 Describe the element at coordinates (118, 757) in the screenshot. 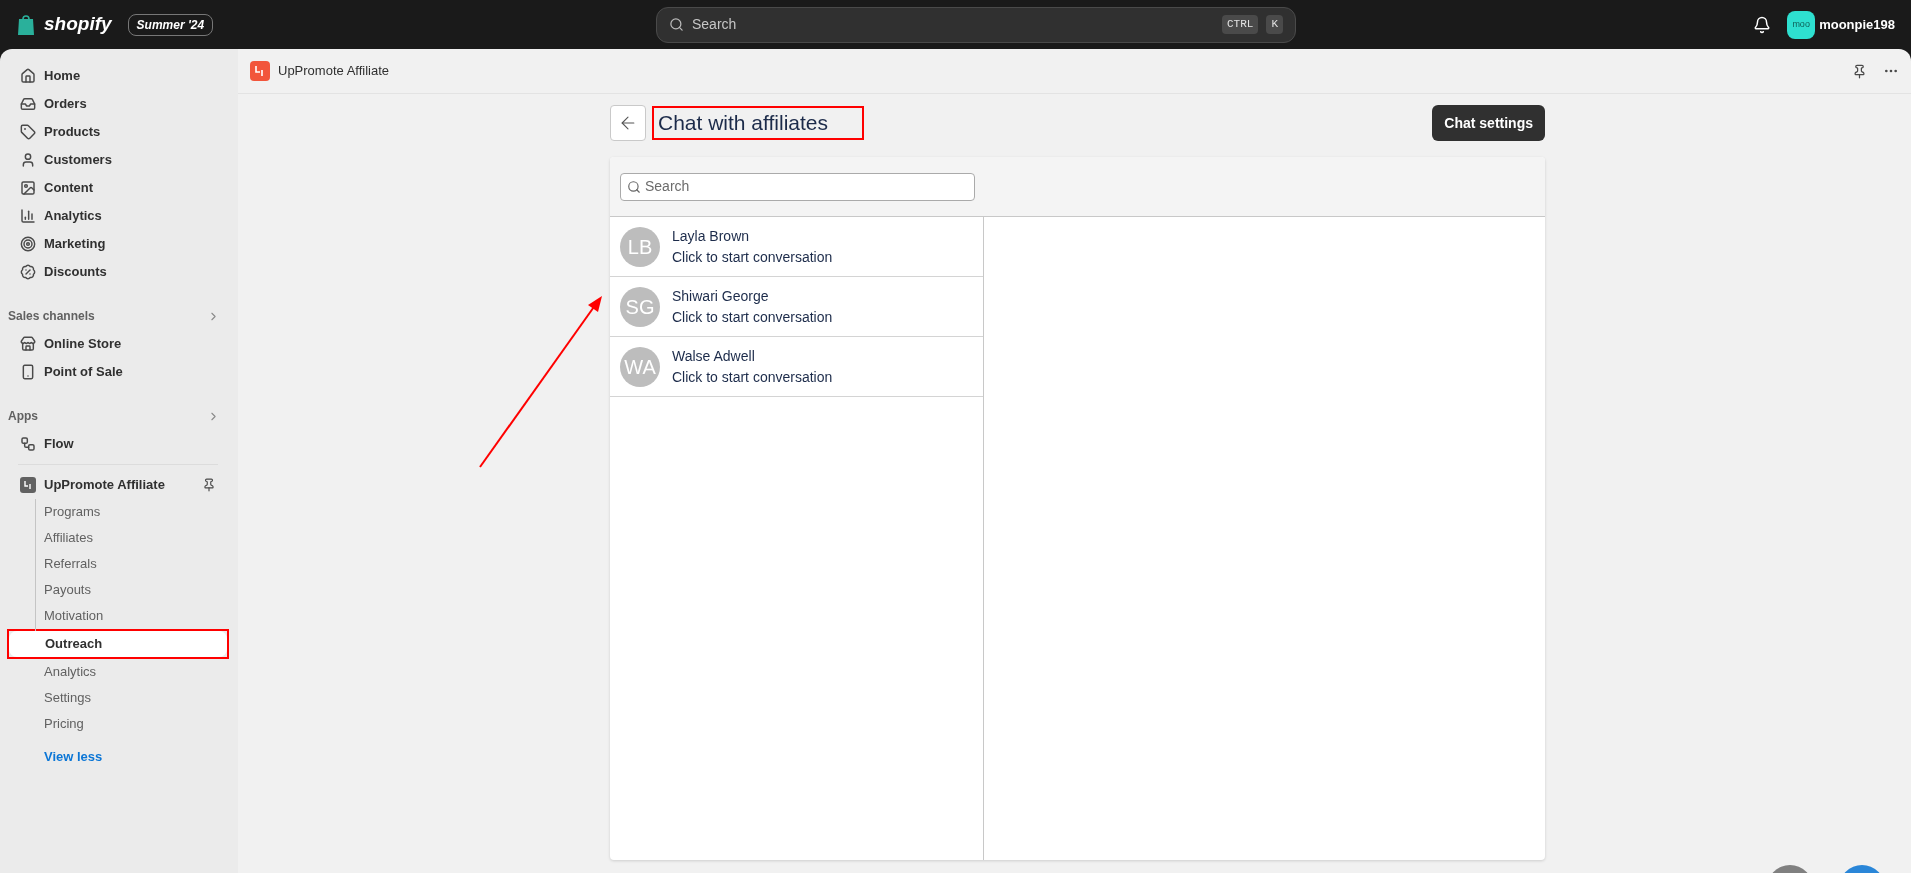

I see `view-less-link: View less` at that location.